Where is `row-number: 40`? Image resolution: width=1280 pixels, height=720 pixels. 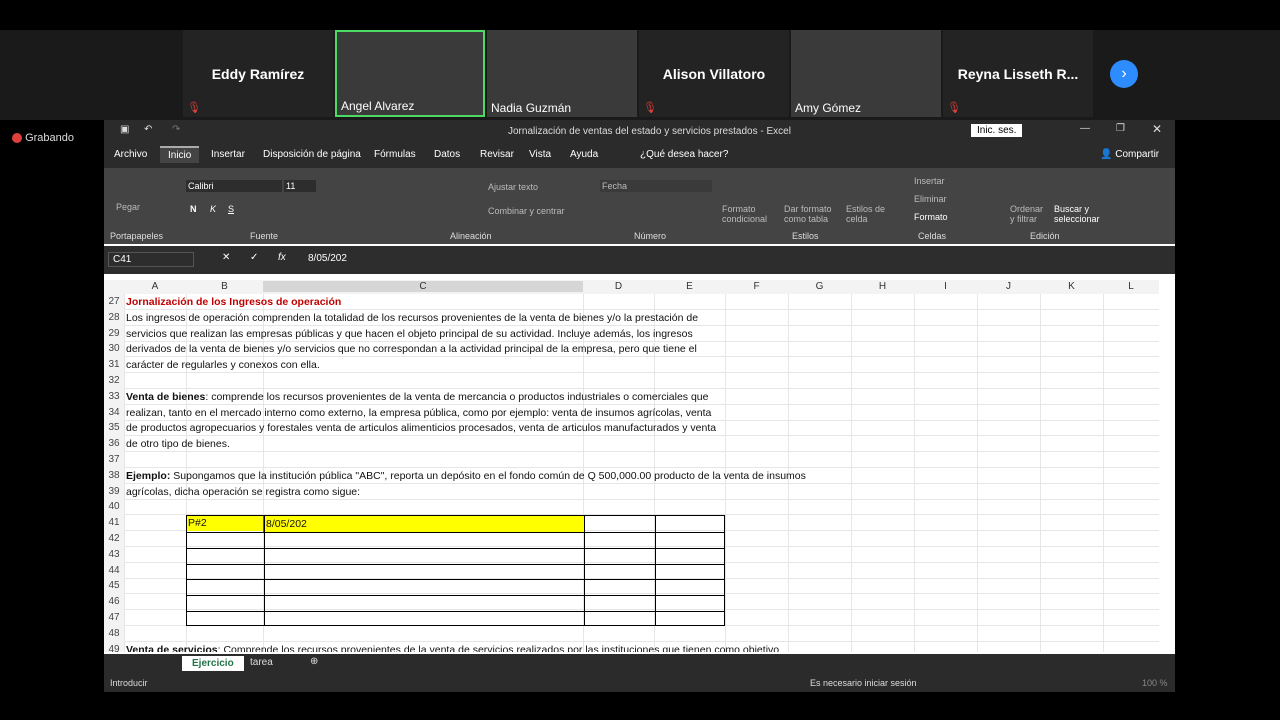
row-number: 40 is located at coordinates (114, 507).